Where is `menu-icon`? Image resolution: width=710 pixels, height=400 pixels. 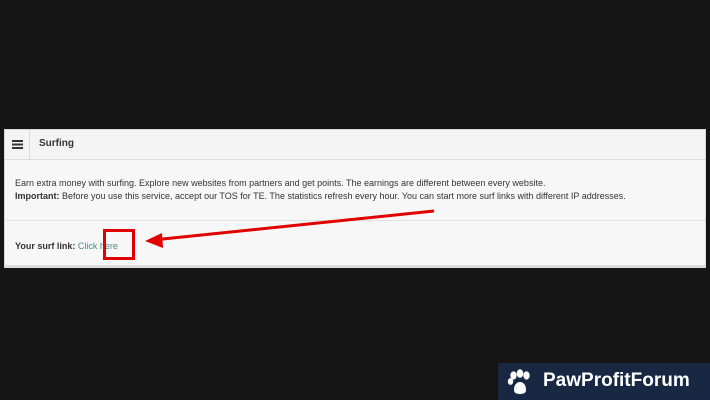
menu-icon is located at coordinates (17, 144).